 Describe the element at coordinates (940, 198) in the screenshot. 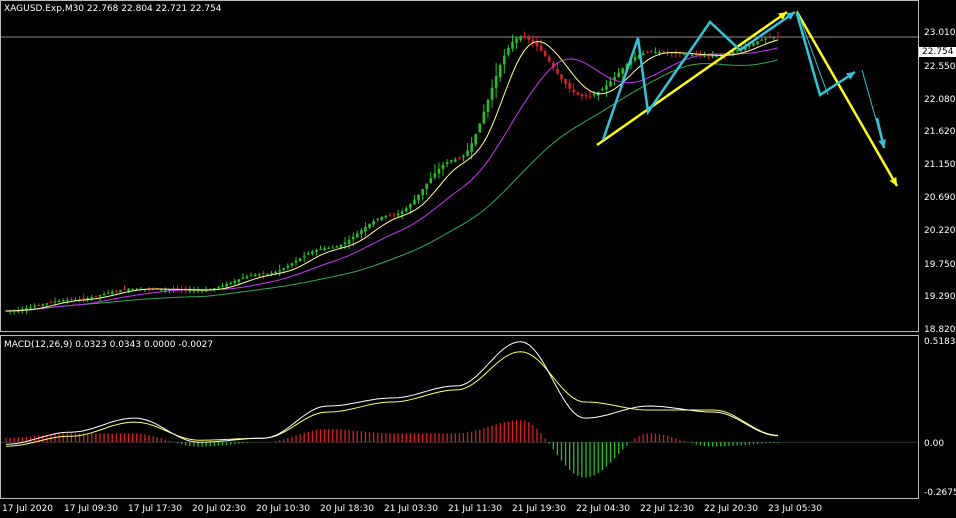

I see `price-tick: 20.690` at that location.